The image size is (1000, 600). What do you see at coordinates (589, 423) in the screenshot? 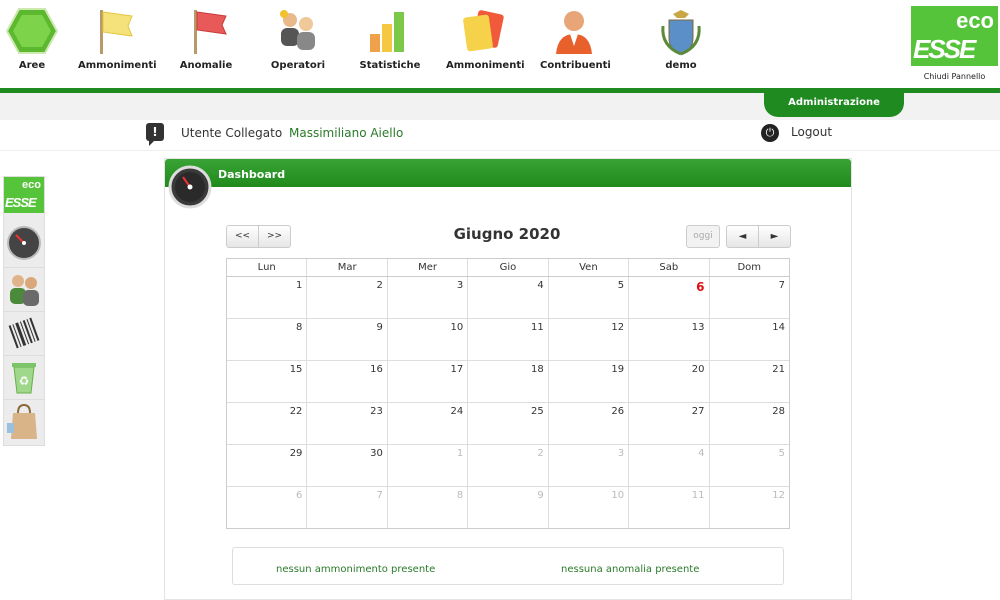
I see `calendar-day: 26` at bounding box center [589, 423].